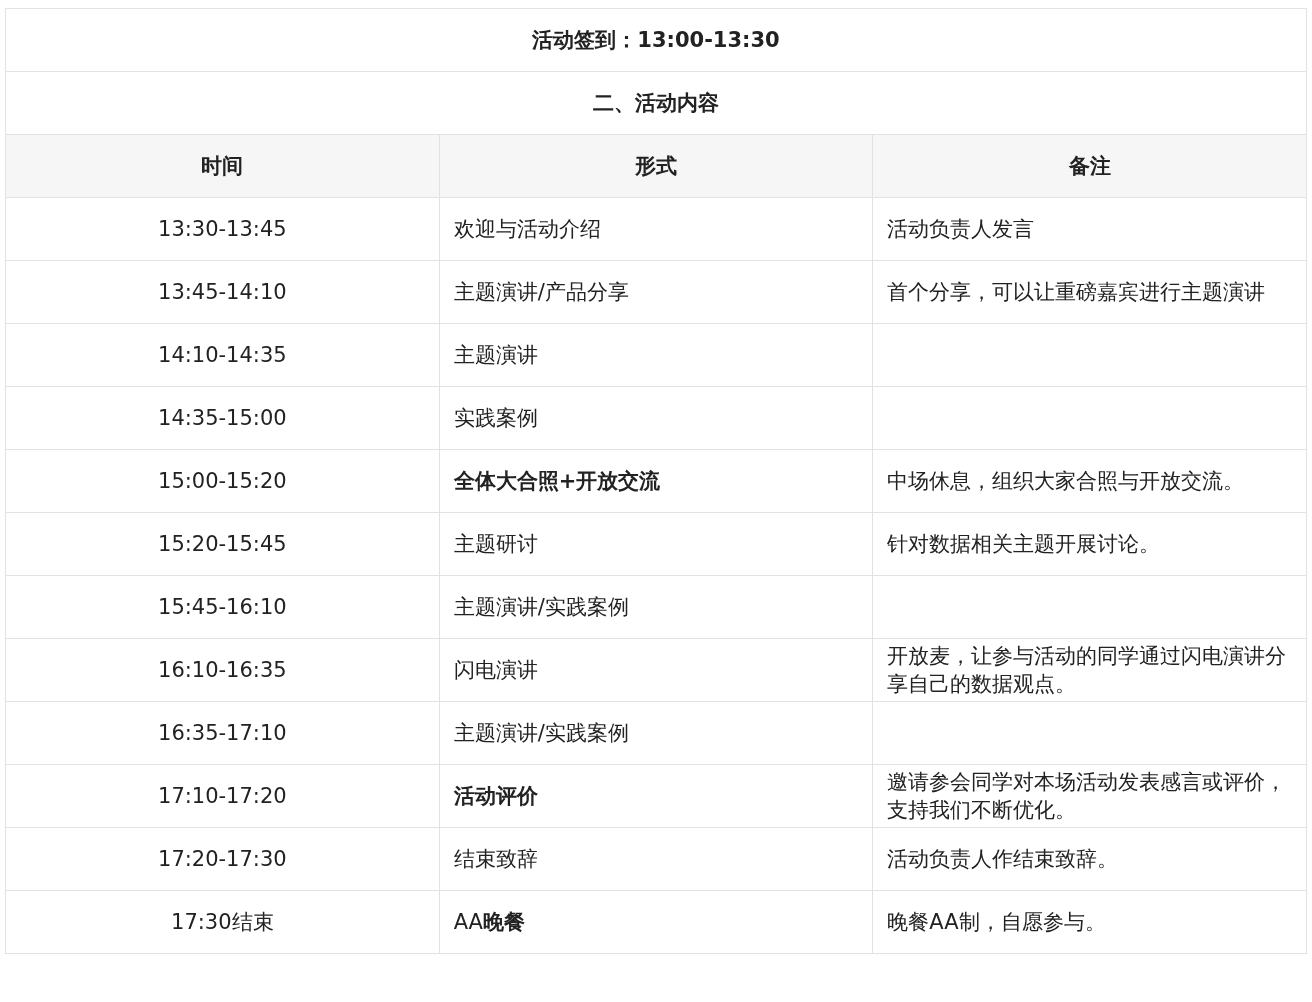 This screenshot has width=1312, height=1002. Describe the element at coordinates (222, 607) in the screenshot. I see `table-cell: 15:45-16:10` at that location.